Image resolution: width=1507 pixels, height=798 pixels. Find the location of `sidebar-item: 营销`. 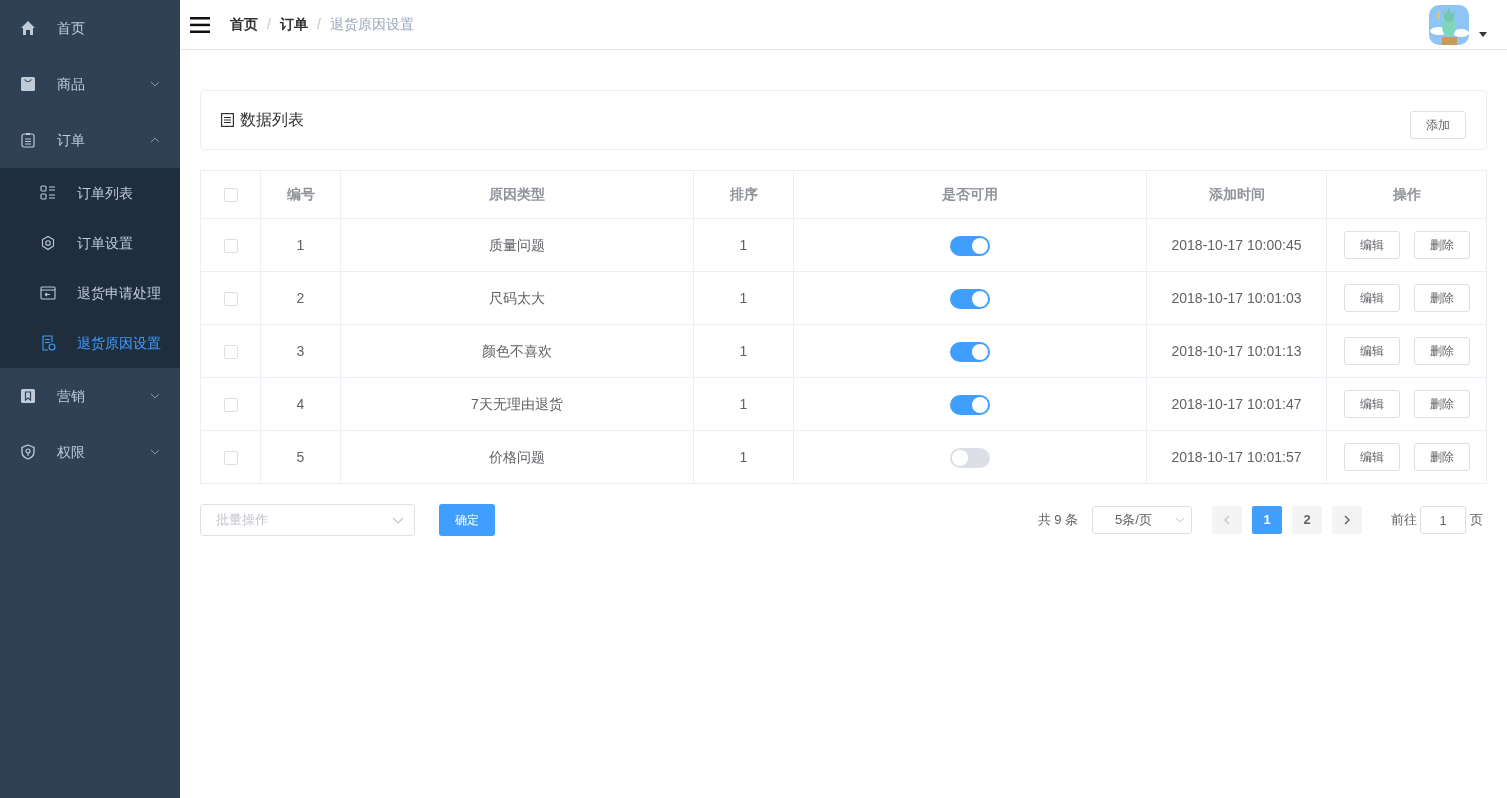

sidebar-item: 营销 is located at coordinates (90, 396).